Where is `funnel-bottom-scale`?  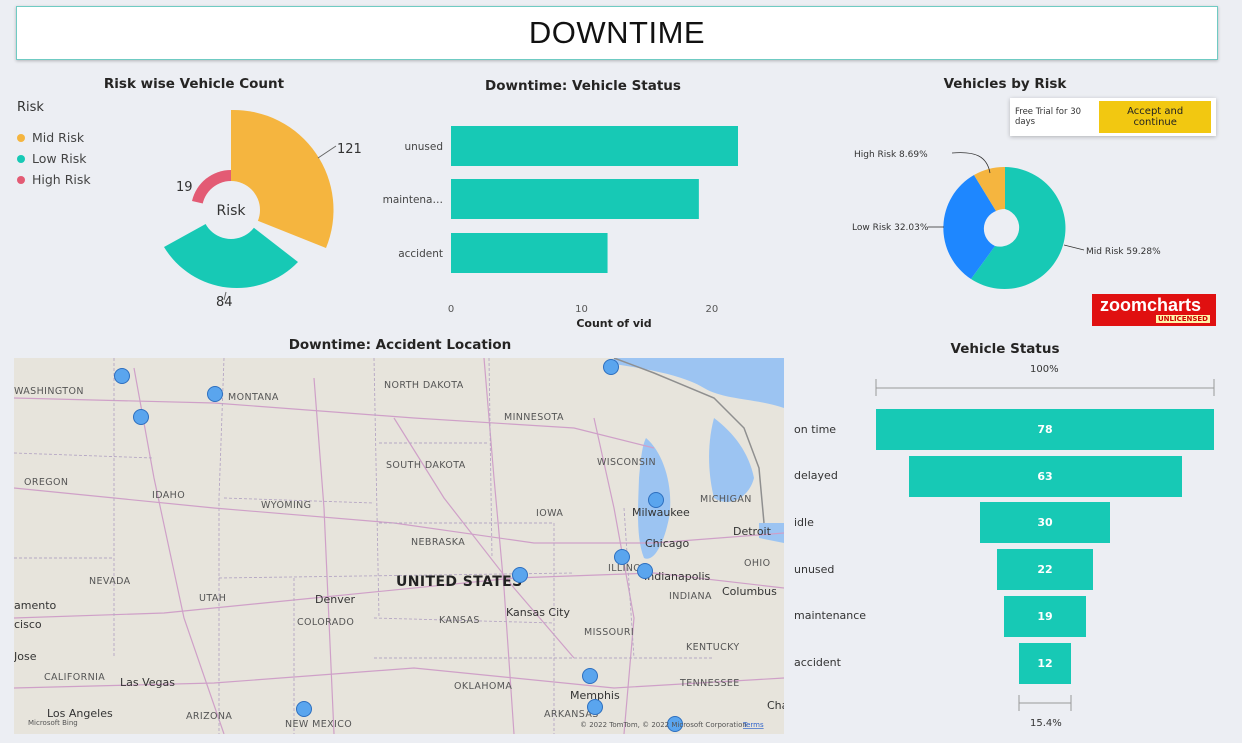 funnel-bottom-scale is located at coordinates (1045, 703).